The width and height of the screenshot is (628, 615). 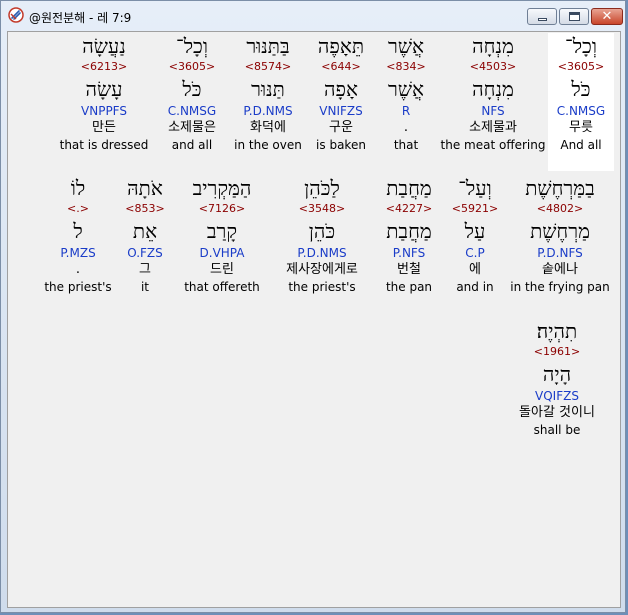 I want to click on korean-gloss: 드린, so click(x=222, y=269).